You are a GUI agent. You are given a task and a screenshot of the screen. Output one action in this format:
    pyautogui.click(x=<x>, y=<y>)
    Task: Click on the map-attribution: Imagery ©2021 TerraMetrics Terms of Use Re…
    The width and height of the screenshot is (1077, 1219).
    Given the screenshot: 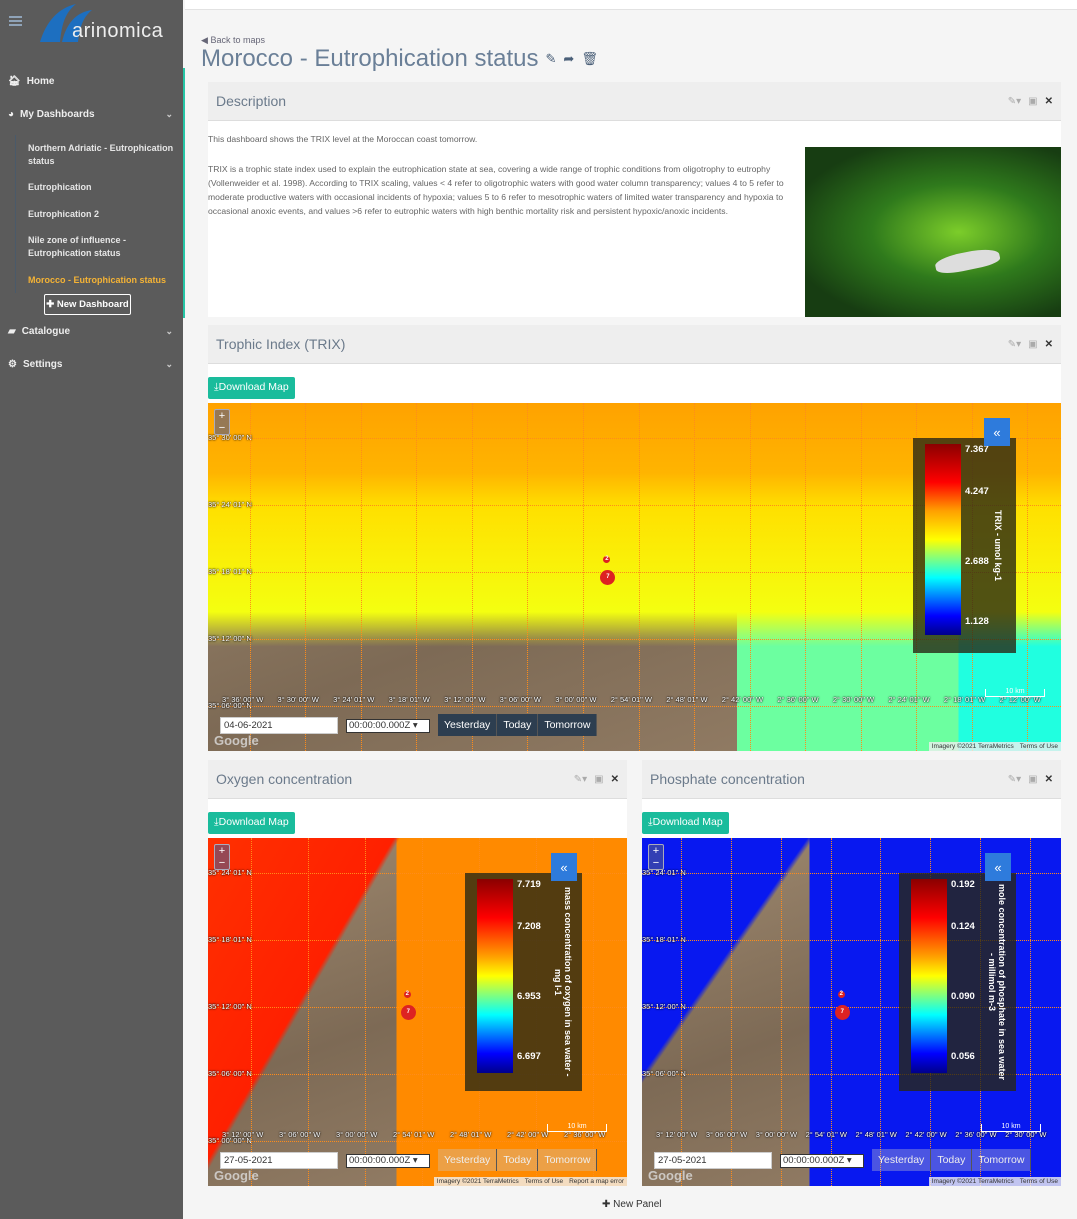 What is the action you would take?
    pyautogui.click(x=530, y=1181)
    